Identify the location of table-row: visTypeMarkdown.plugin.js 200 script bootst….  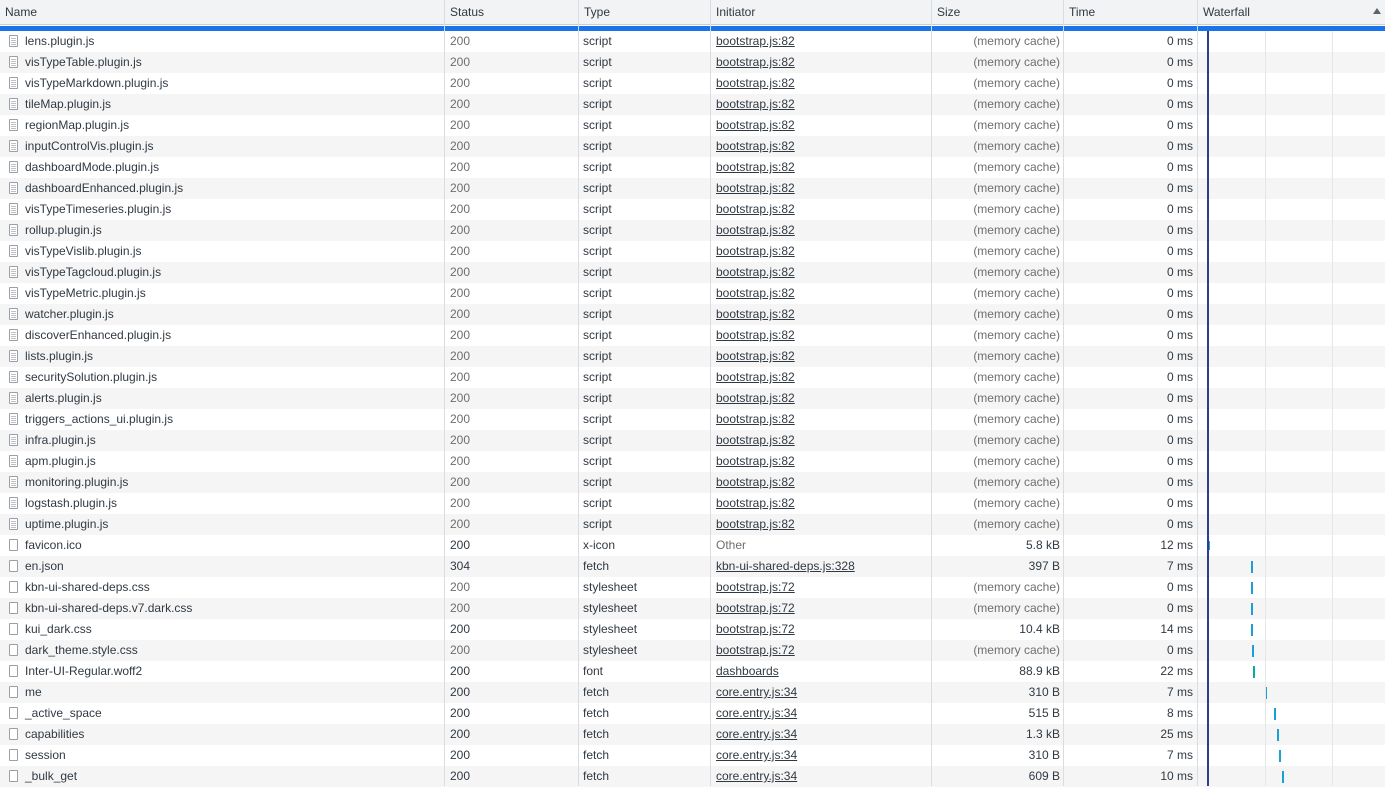
(692, 83).